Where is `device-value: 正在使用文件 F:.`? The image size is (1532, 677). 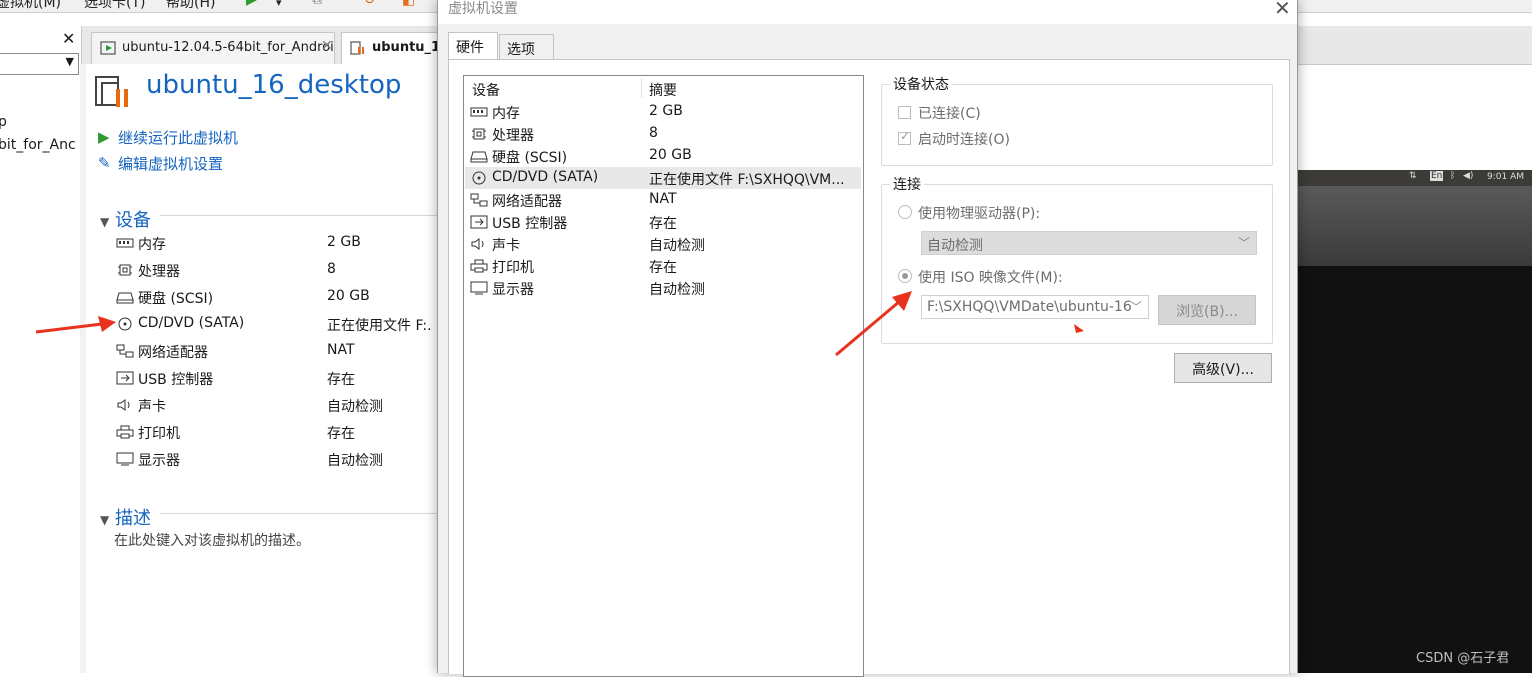
device-value: 正在使用文件 F:. is located at coordinates (379, 326).